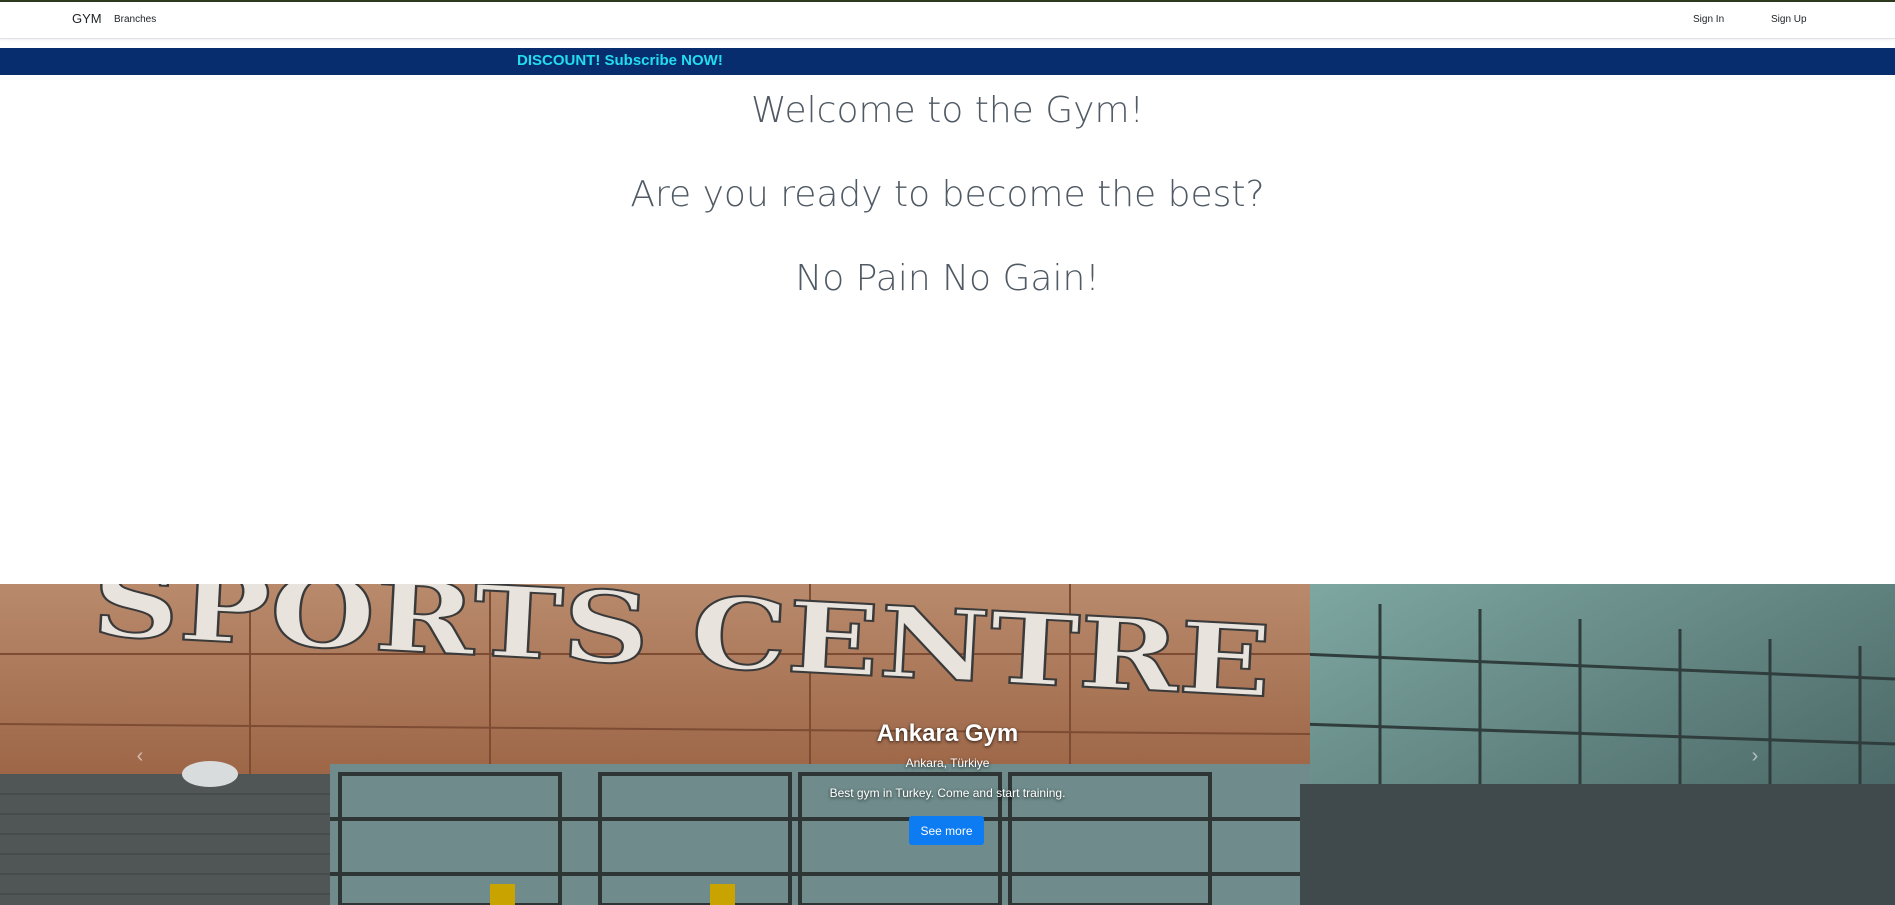 This screenshot has height=905, width=1895. I want to click on nav-link-branches: Branches, so click(135, 19).